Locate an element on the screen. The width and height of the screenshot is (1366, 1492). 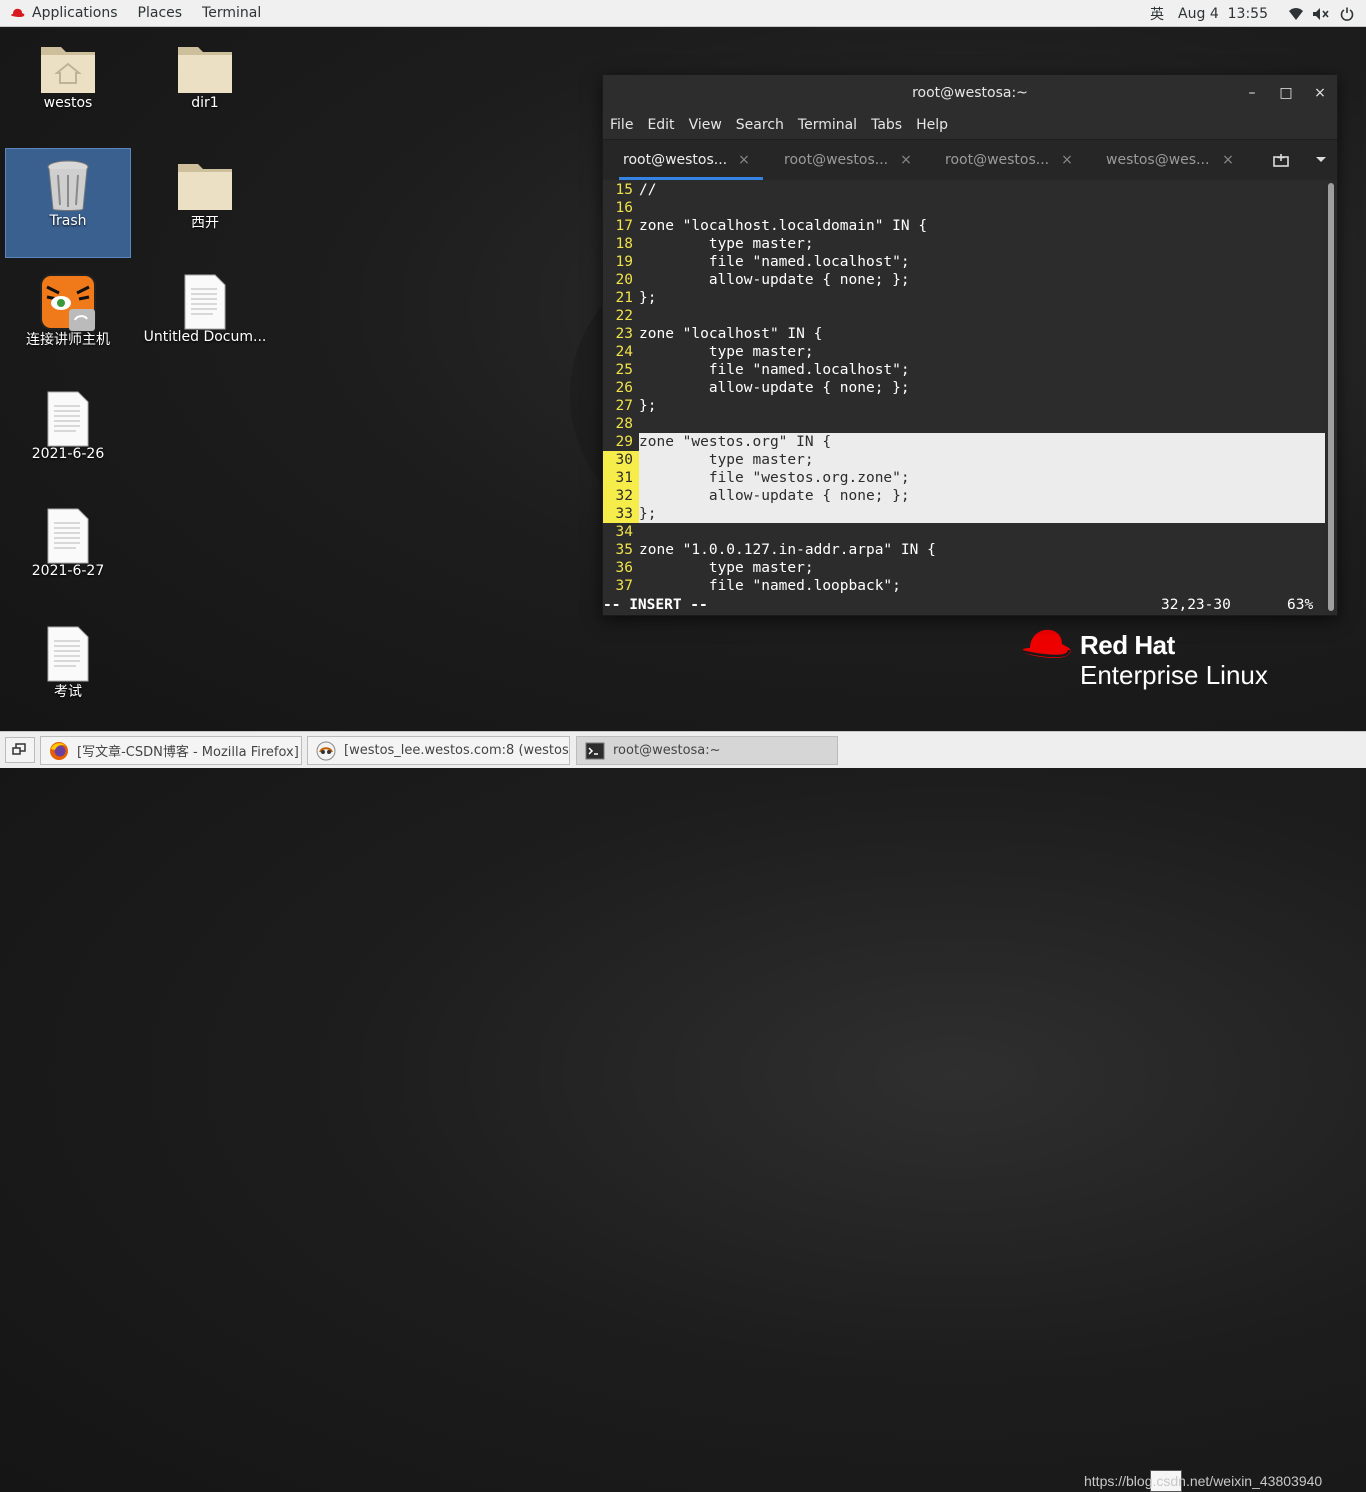
editor-line: 18 type master; is located at coordinates (964, 244).